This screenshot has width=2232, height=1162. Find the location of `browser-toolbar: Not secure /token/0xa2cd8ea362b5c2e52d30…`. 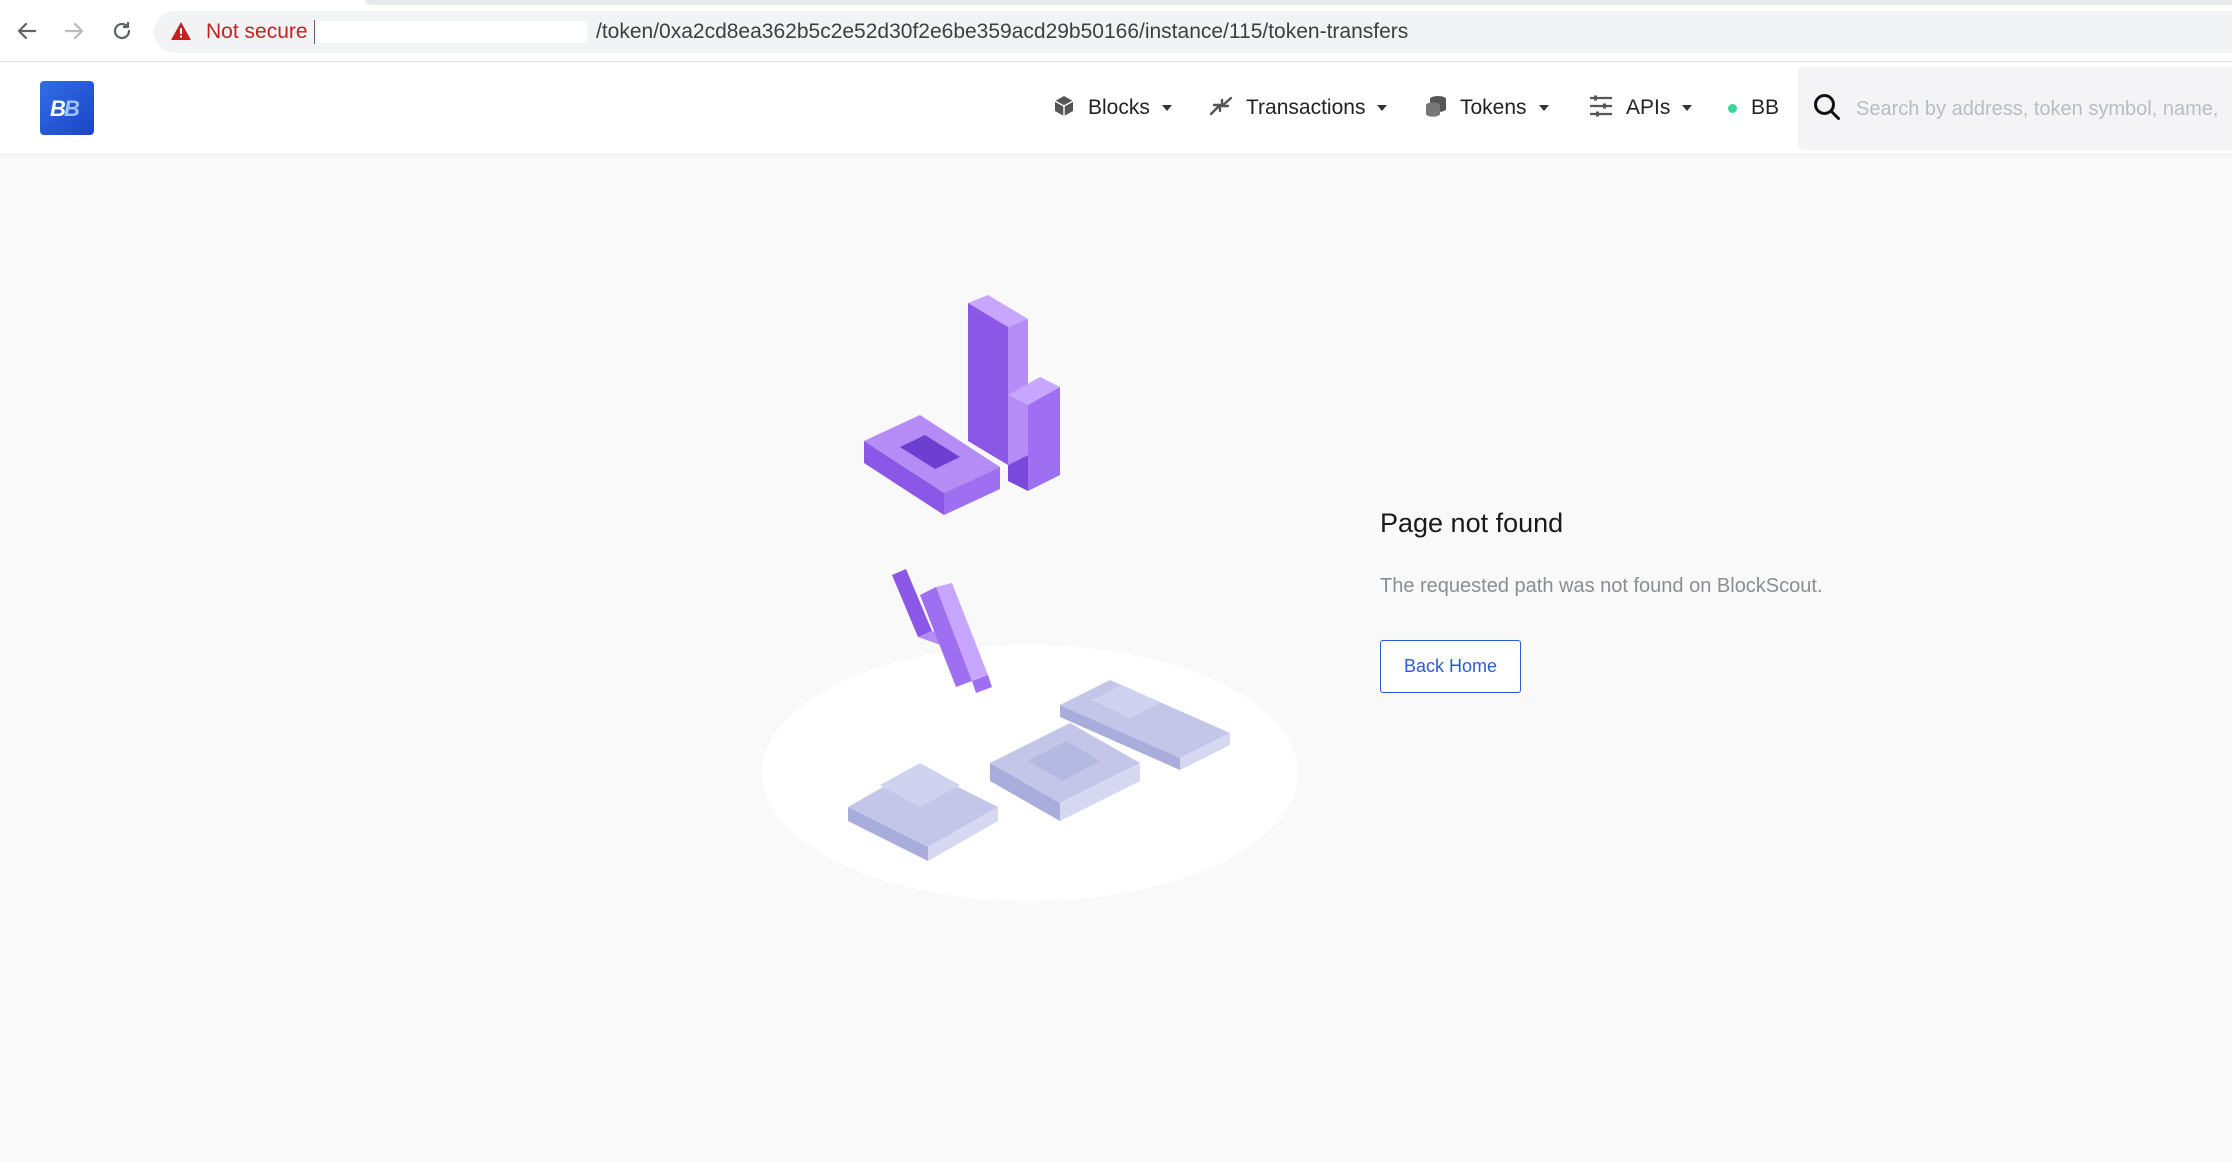

browser-toolbar: Not secure /token/0xa2cd8ea362b5c2e52d30… is located at coordinates (1116, 31).